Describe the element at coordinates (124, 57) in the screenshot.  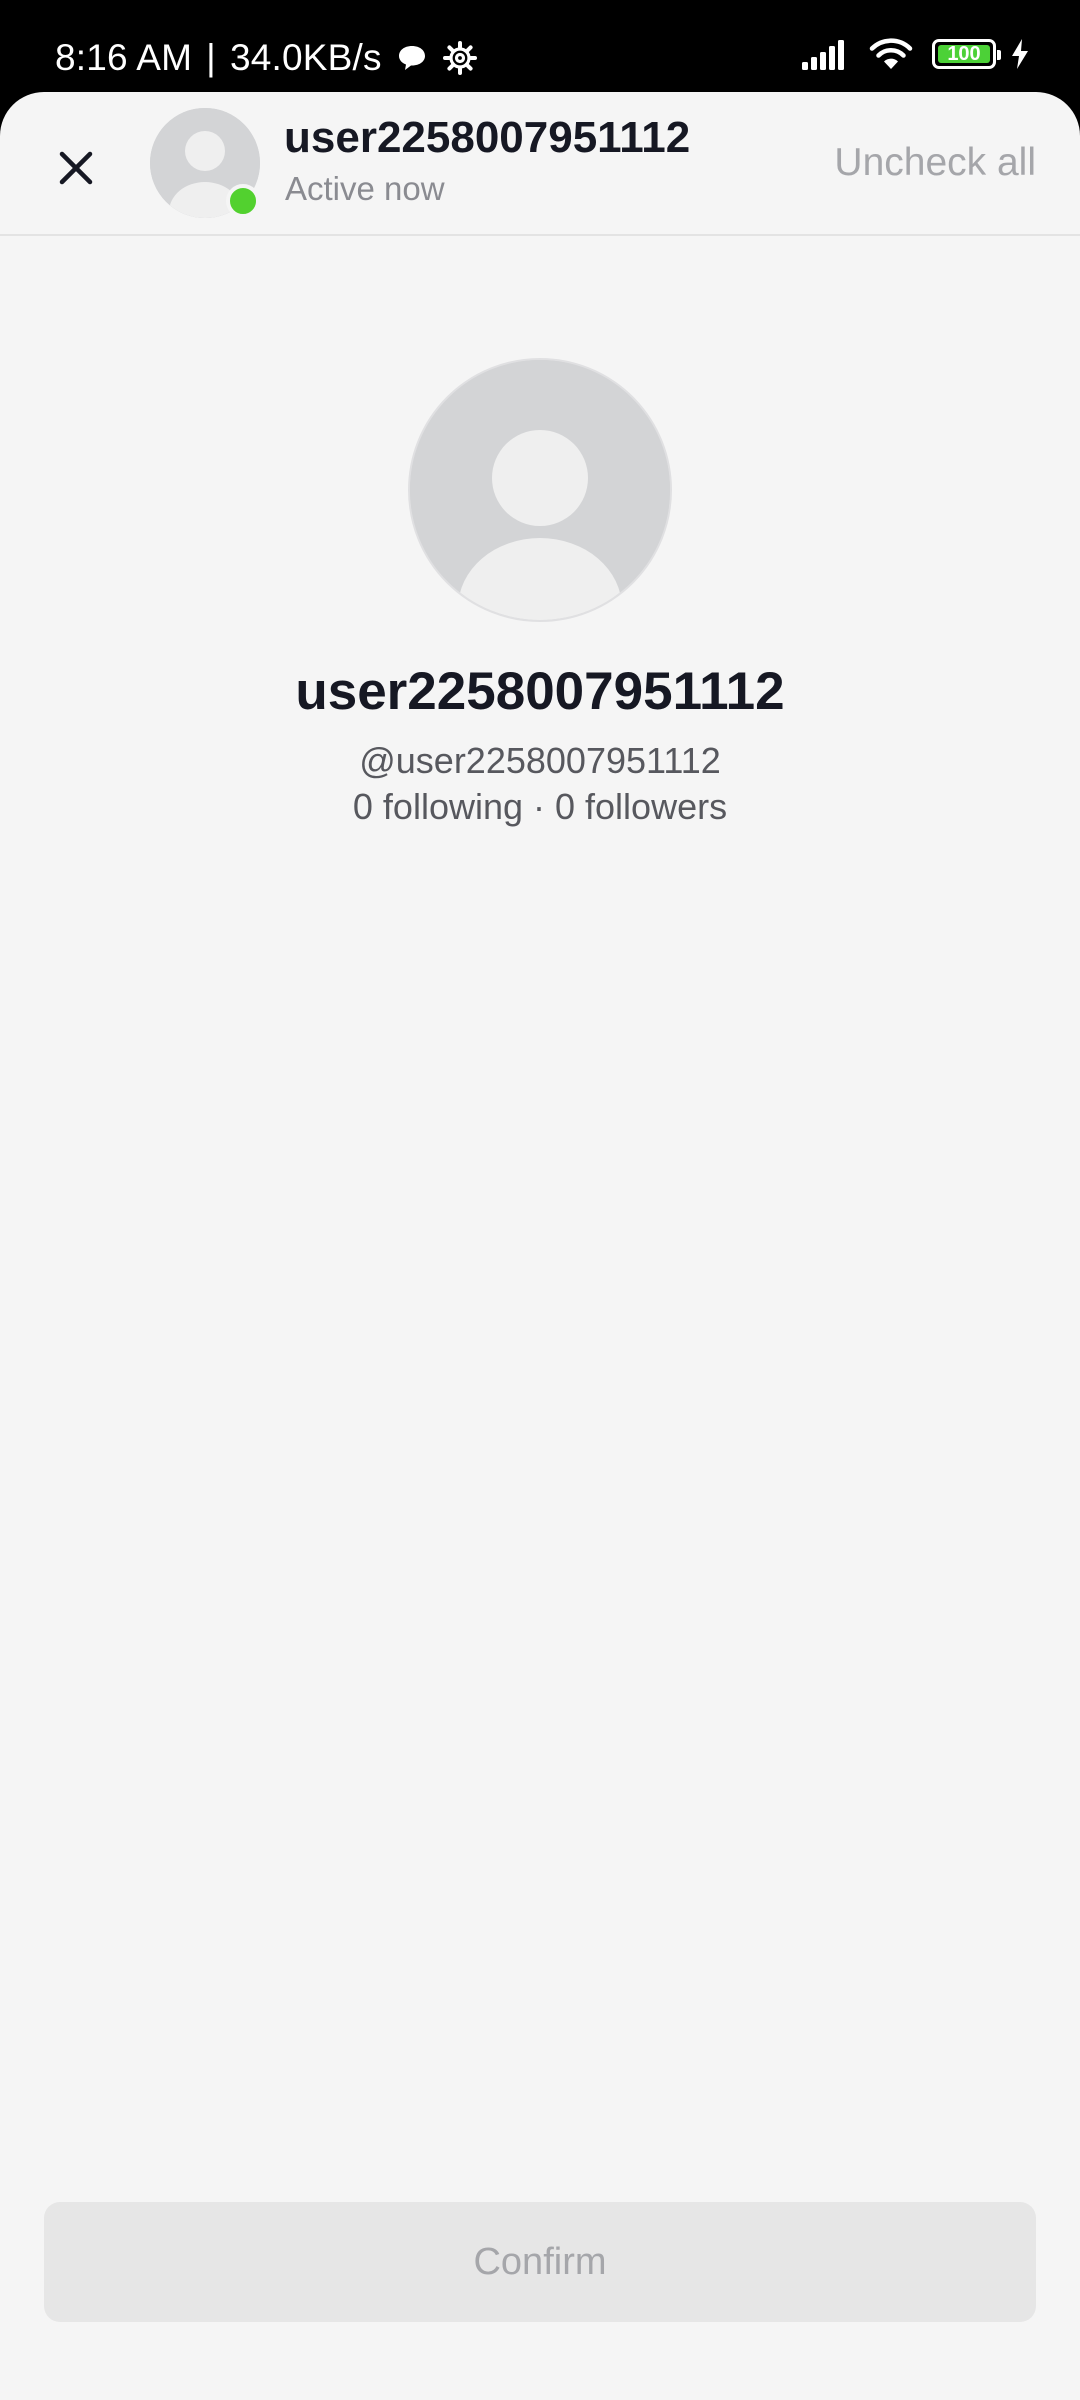
I see `status-time: 8:16 AM` at that location.